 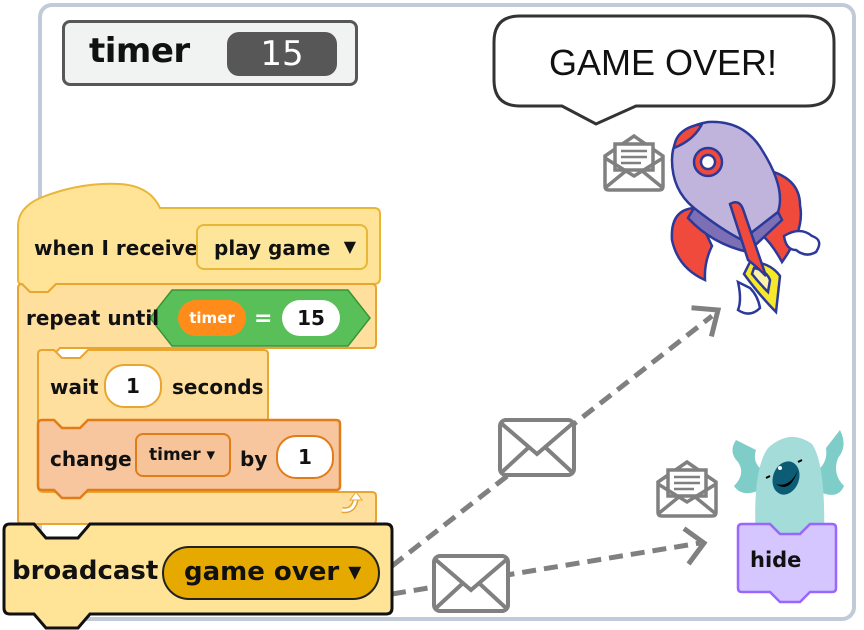 What do you see at coordinates (349, 246) in the screenshot?
I see `caret-down-icon: ▼` at bounding box center [349, 246].